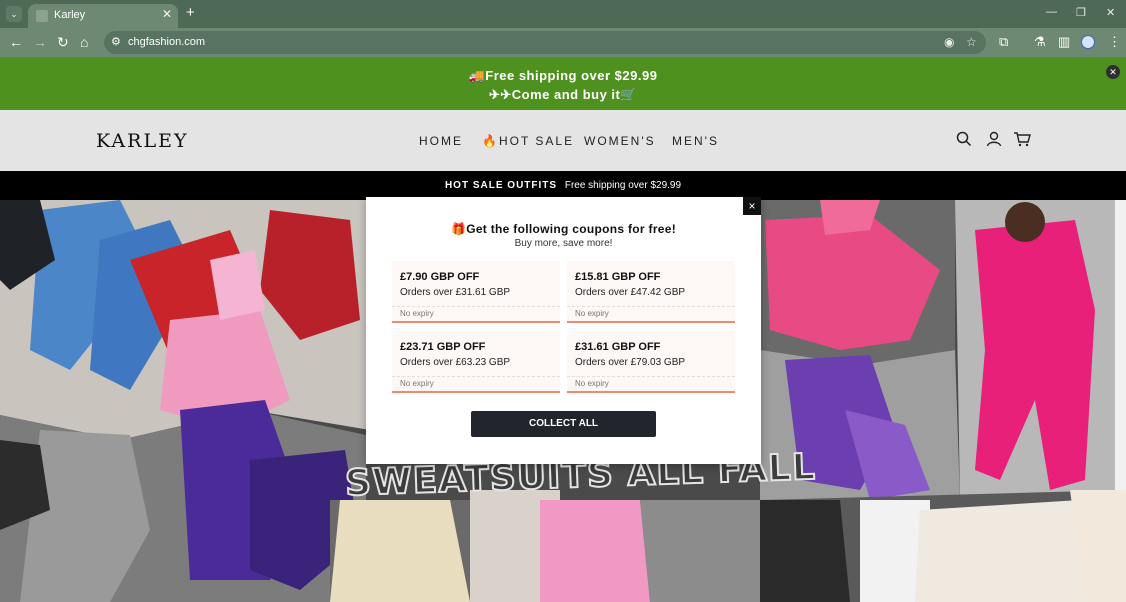  What do you see at coordinates (1113, 72) in the screenshot?
I see `announcement-close-icon: ✕` at bounding box center [1113, 72].